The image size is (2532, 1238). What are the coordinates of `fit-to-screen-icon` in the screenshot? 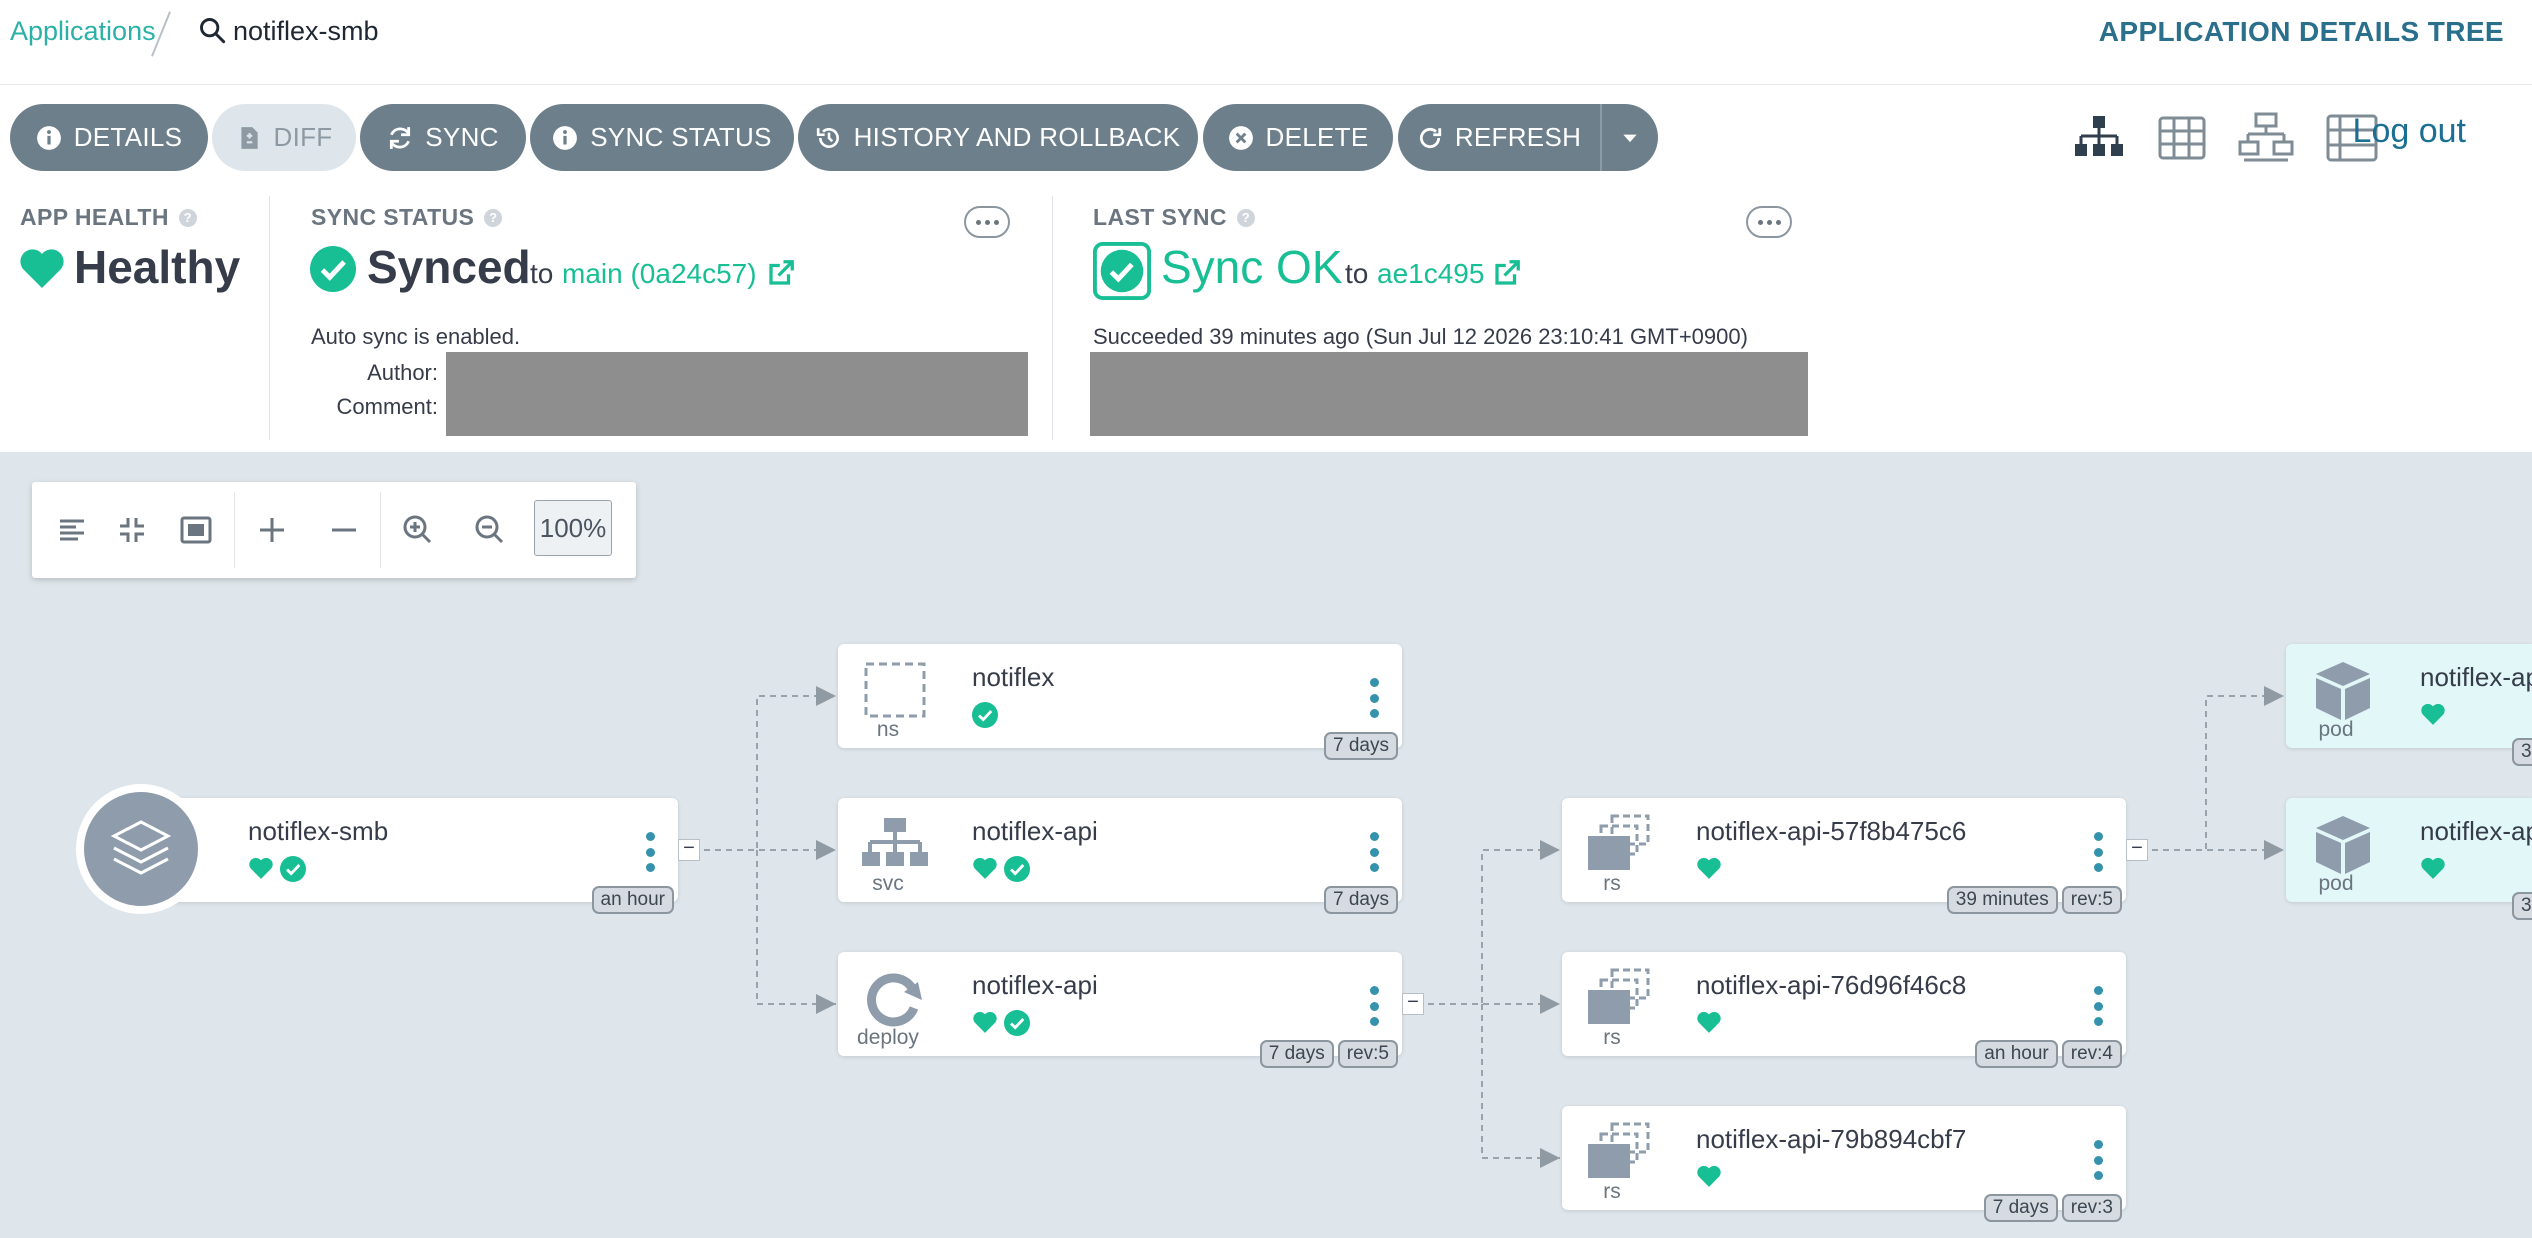 It's located at (196, 530).